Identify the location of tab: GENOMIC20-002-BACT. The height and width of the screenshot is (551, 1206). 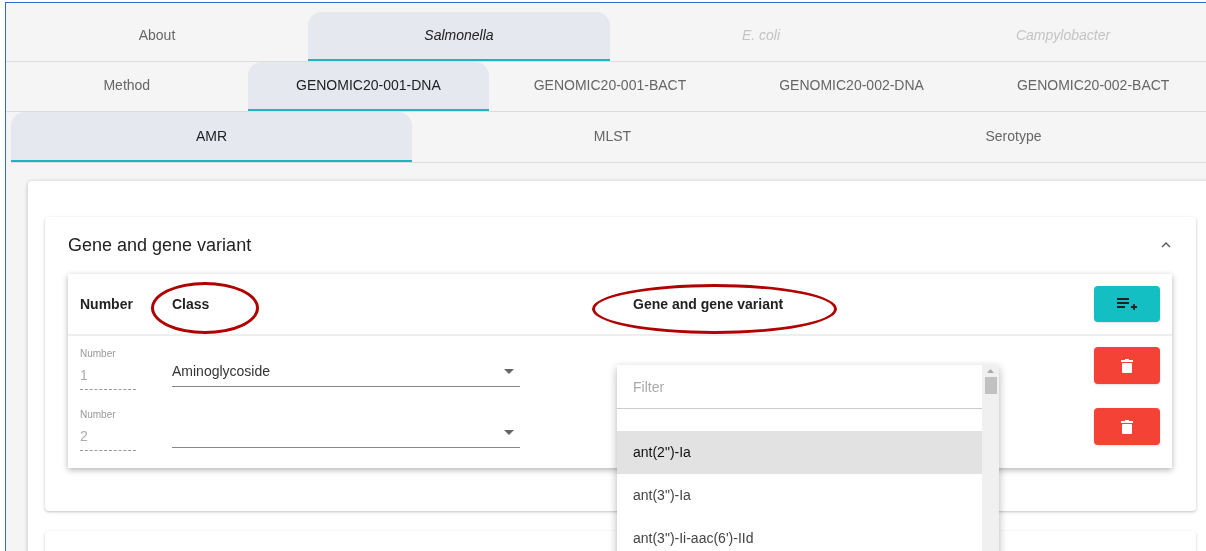
(1089, 86).